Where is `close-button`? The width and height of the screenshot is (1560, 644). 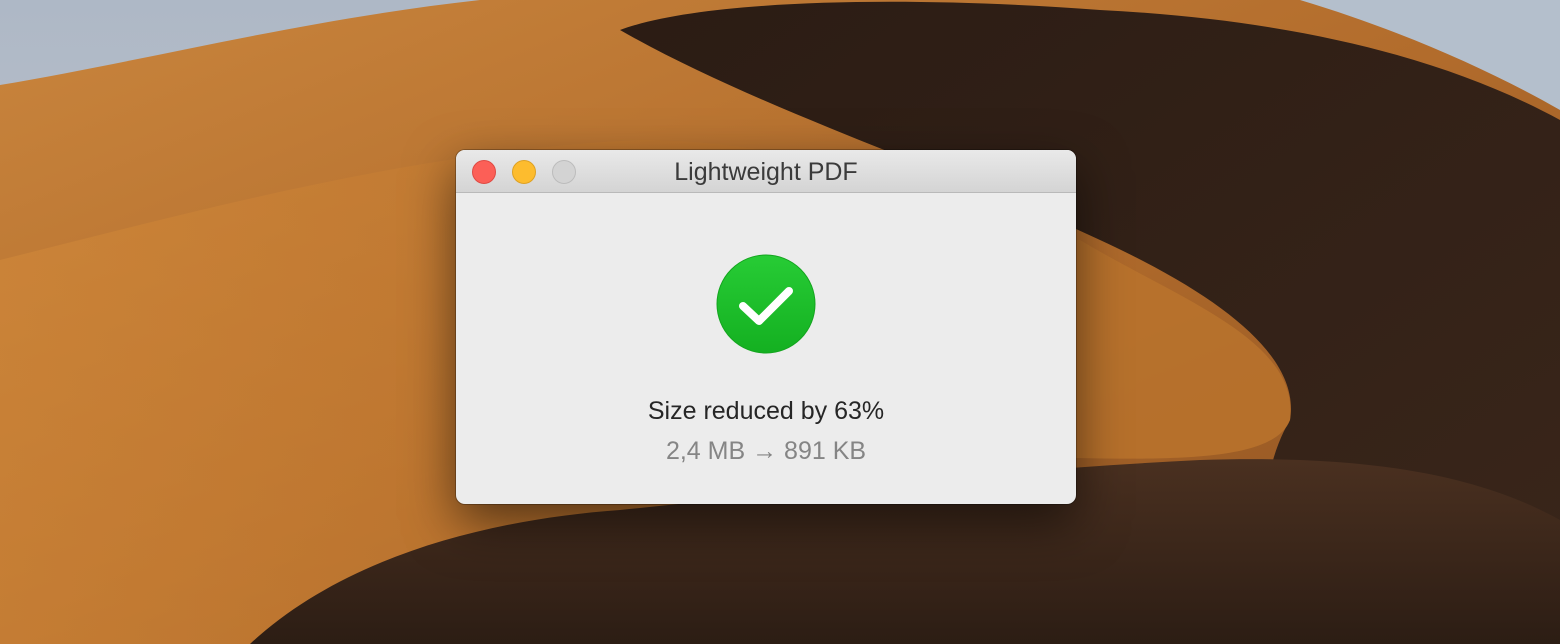
close-button is located at coordinates (484, 172).